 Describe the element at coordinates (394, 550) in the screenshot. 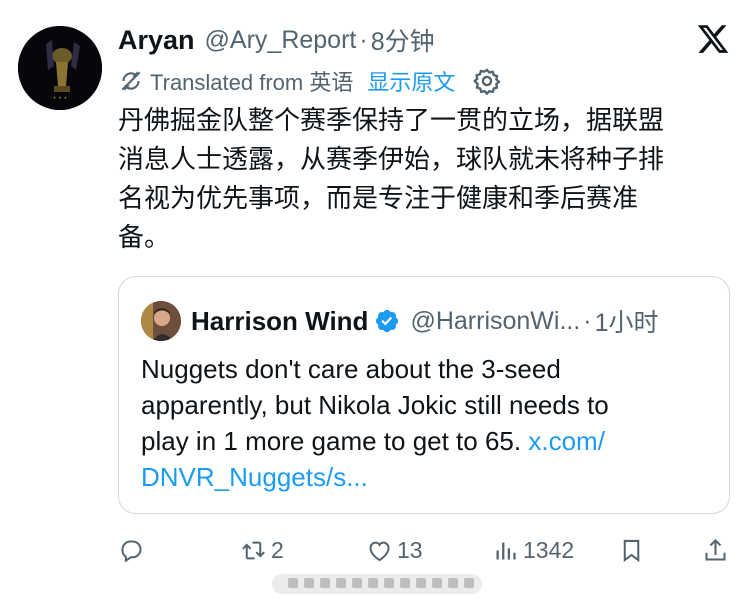

I see `like-button: 13` at that location.